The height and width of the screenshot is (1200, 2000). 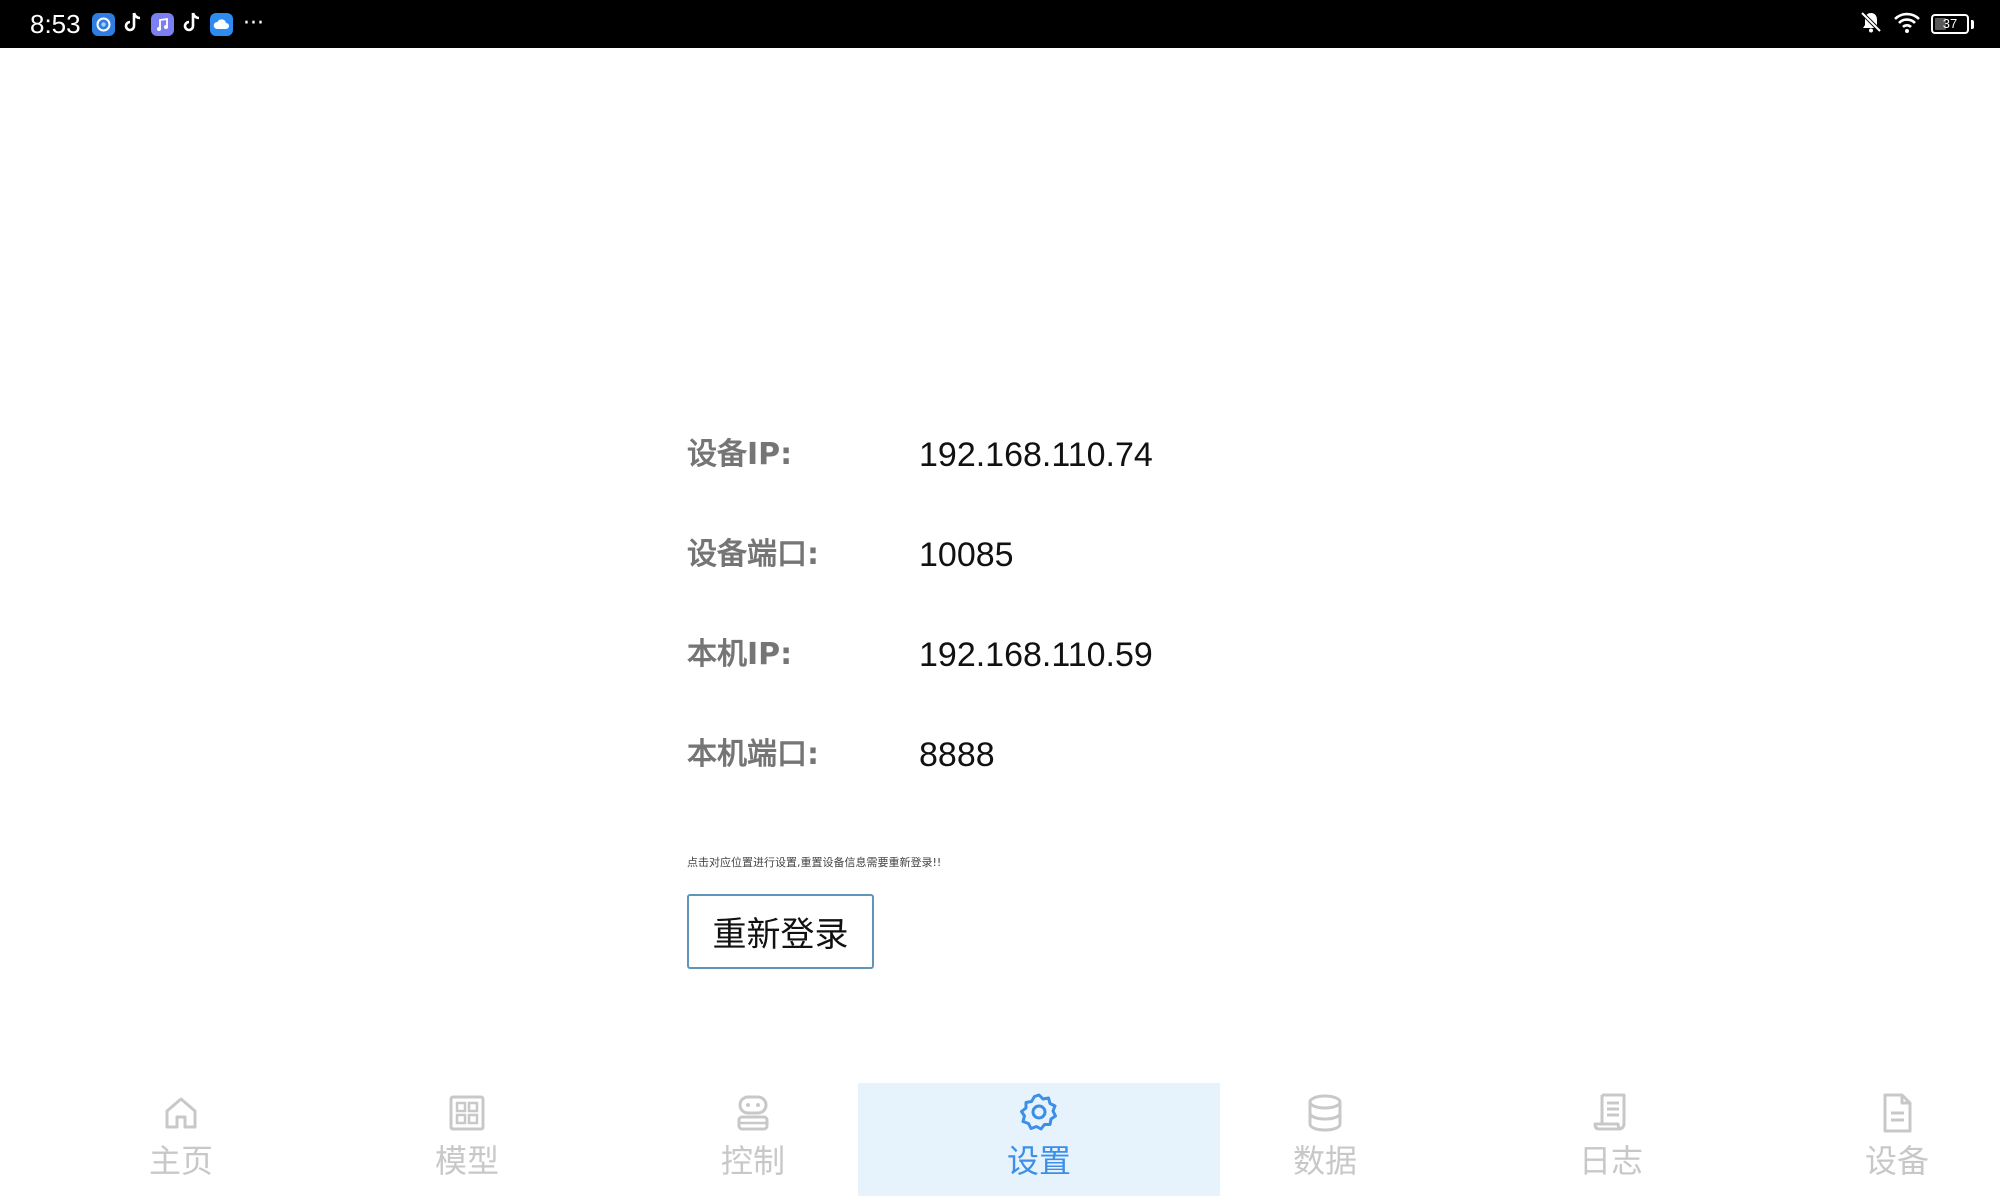 What do you see at coordinates (1119, 555) in the screenshot?
I see `device-port-value: 10085` at bounding box center [1119, 555].